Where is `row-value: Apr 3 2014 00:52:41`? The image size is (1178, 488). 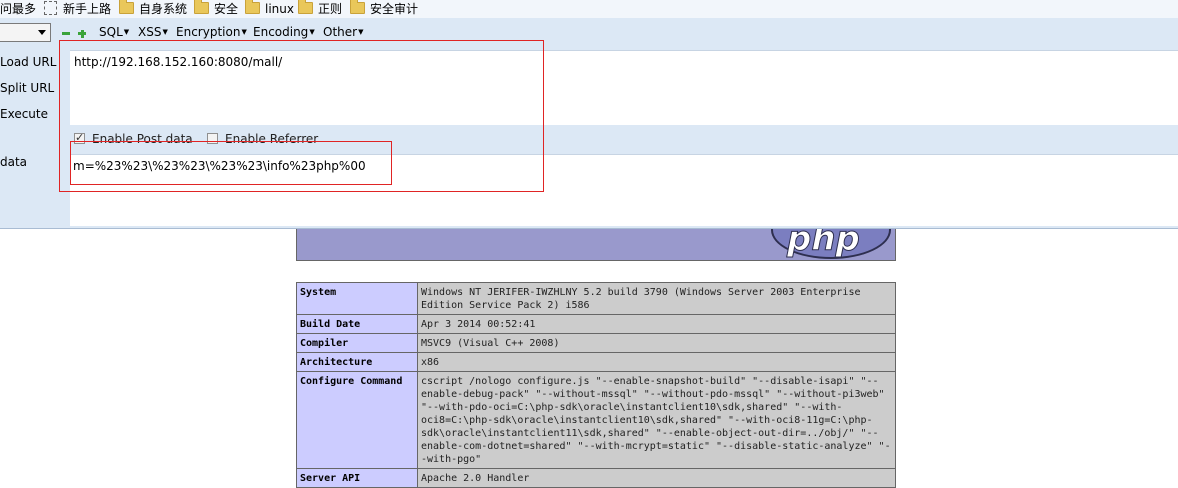
row-value: Apr 3 2014 00:52:41 is located at coordinates (656, 324).